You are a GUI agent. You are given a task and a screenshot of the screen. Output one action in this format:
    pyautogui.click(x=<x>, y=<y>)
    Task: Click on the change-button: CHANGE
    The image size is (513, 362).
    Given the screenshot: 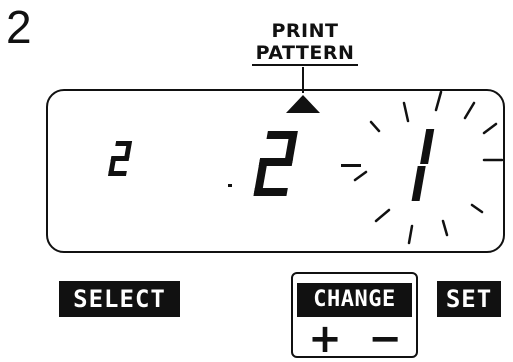 What is the action you would take?
    pyautogui.click(x=354, y=300)
    